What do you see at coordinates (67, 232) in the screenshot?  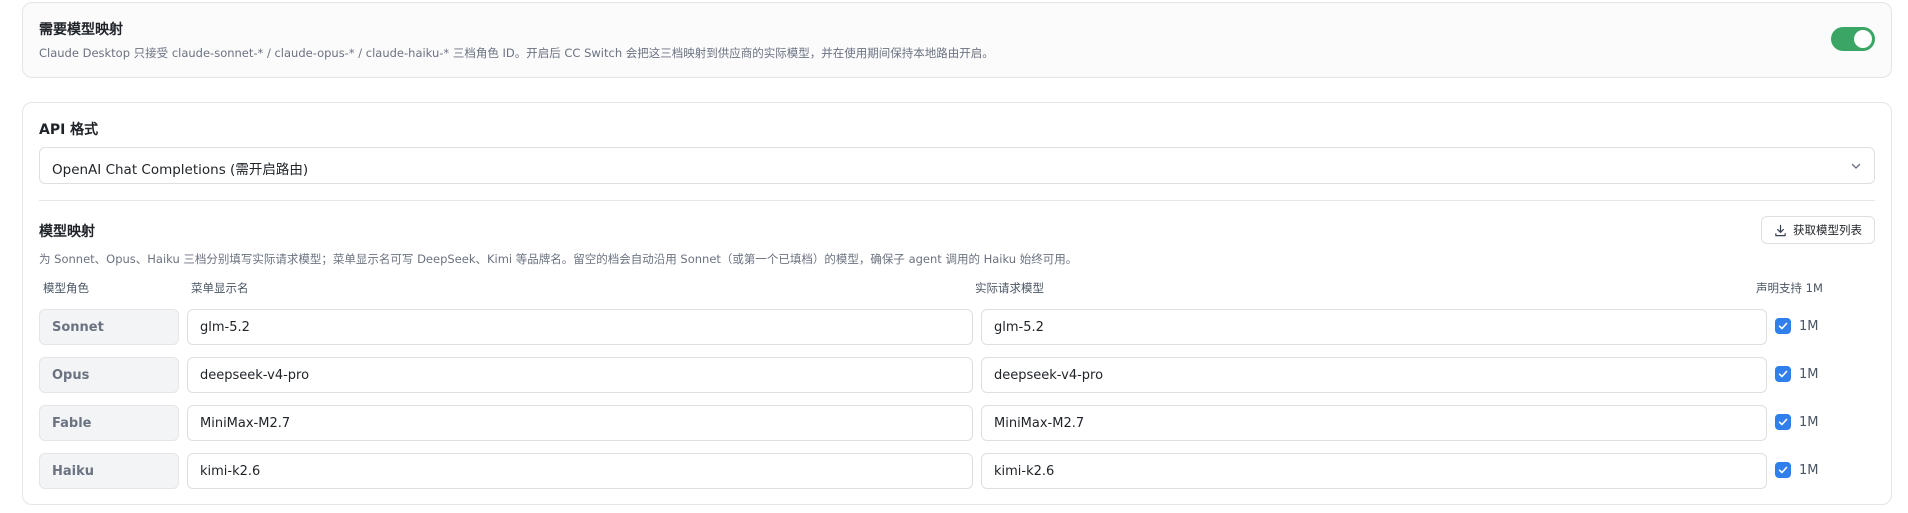 I see `model-mapping-title: 模型映射` at bounding box center [67, 232].